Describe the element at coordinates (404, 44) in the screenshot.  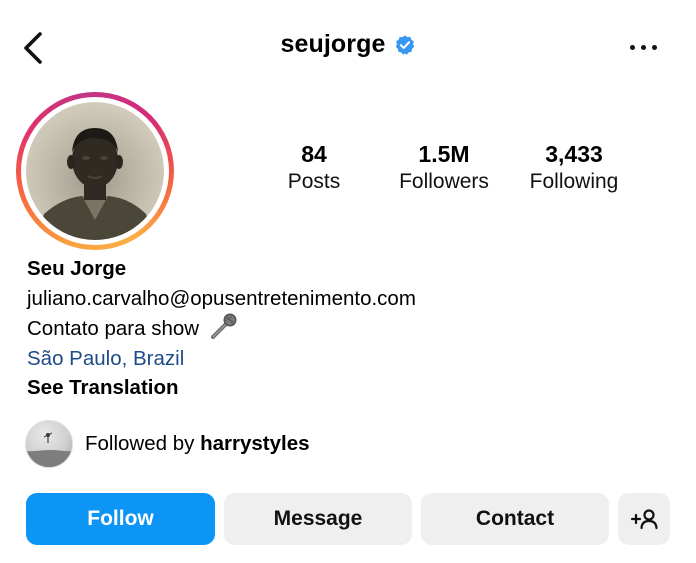
I see `verified-badge-icon` at that location.